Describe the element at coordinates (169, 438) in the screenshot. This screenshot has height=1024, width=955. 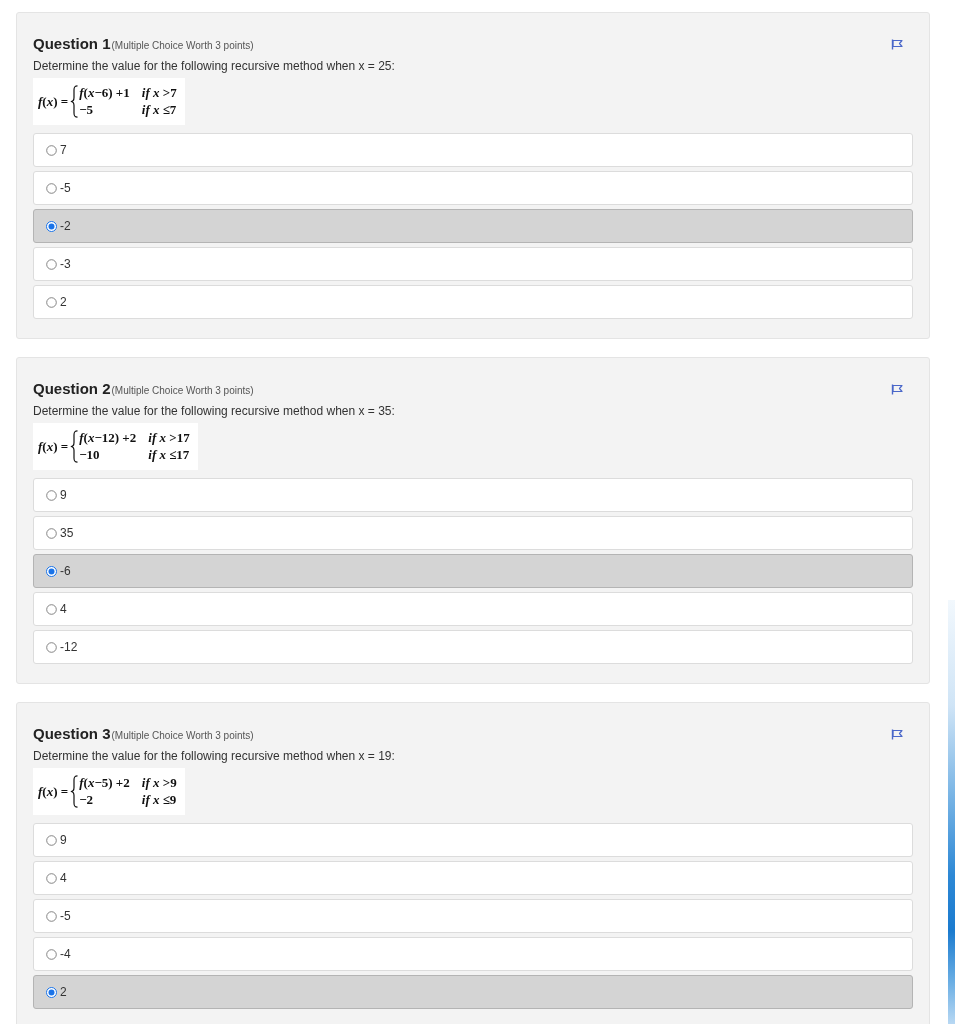
I see `formula-condition: if x >17` at that location.